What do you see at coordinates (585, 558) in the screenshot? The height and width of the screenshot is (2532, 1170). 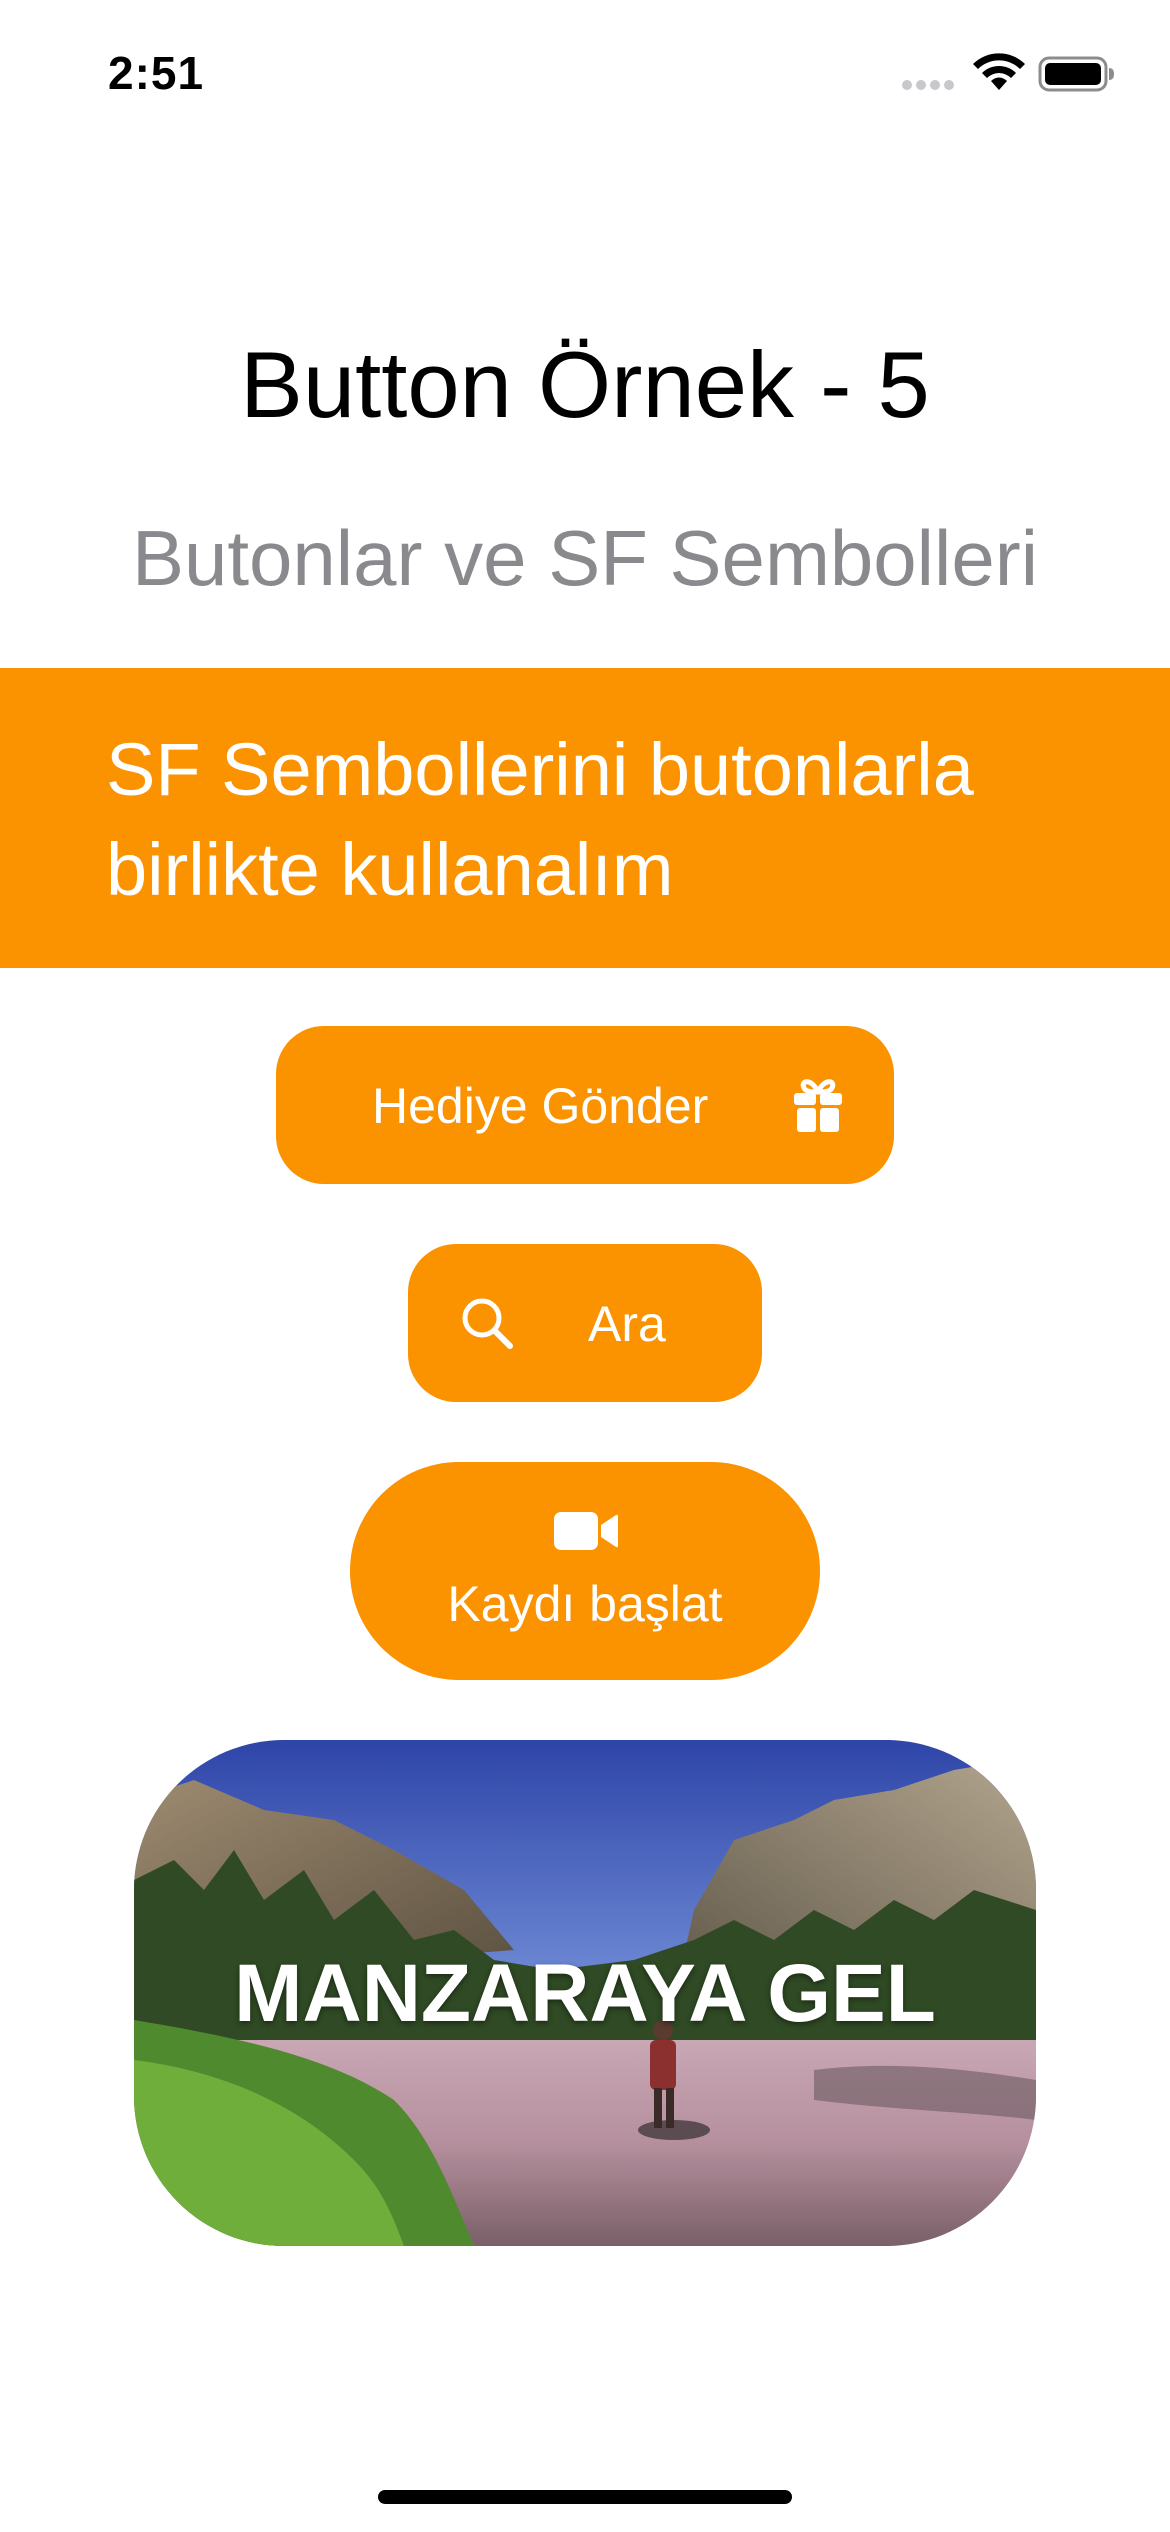 I see `page-subtitle: Butonlar ve SF Sembolleri` at bounding box center [585, 558].